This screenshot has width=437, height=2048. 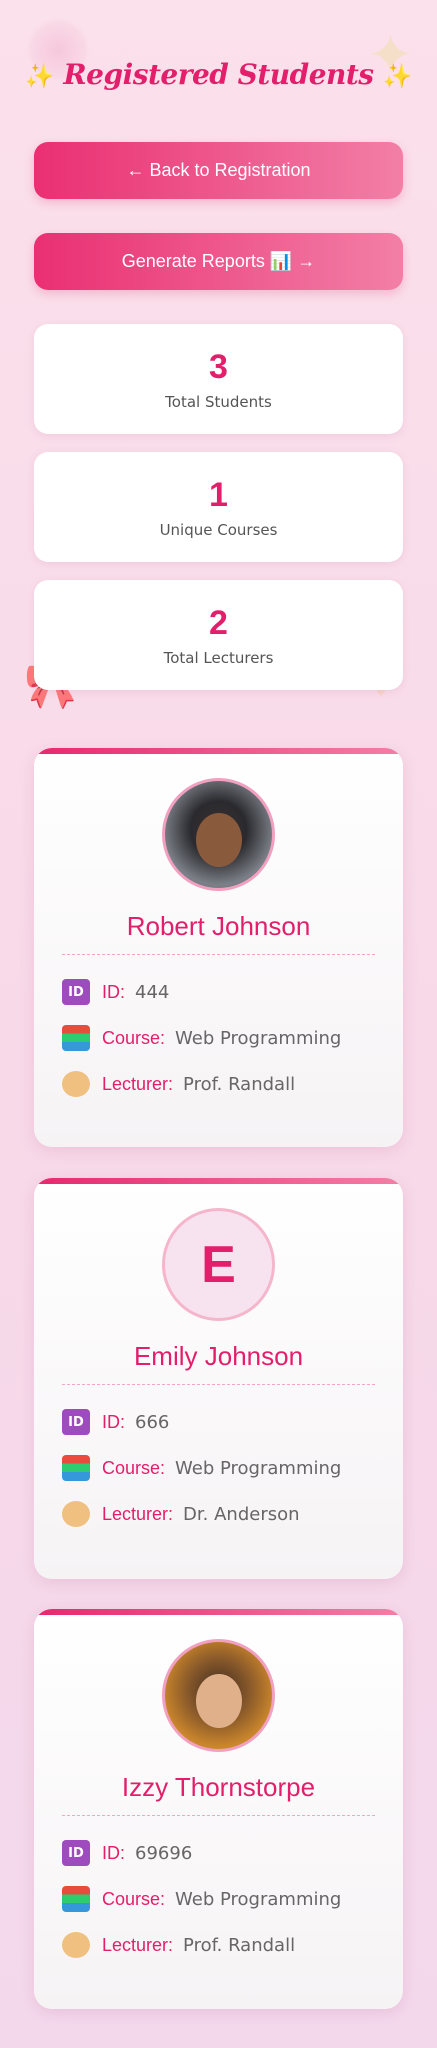 I want to click on stat-card-unique-courses: 1 Unique Courses, so click(x=218, y=507).